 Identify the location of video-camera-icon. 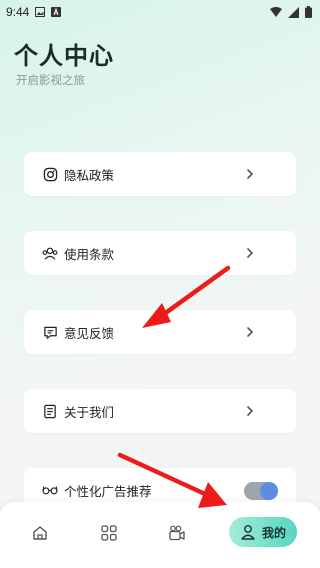
(177, 533).